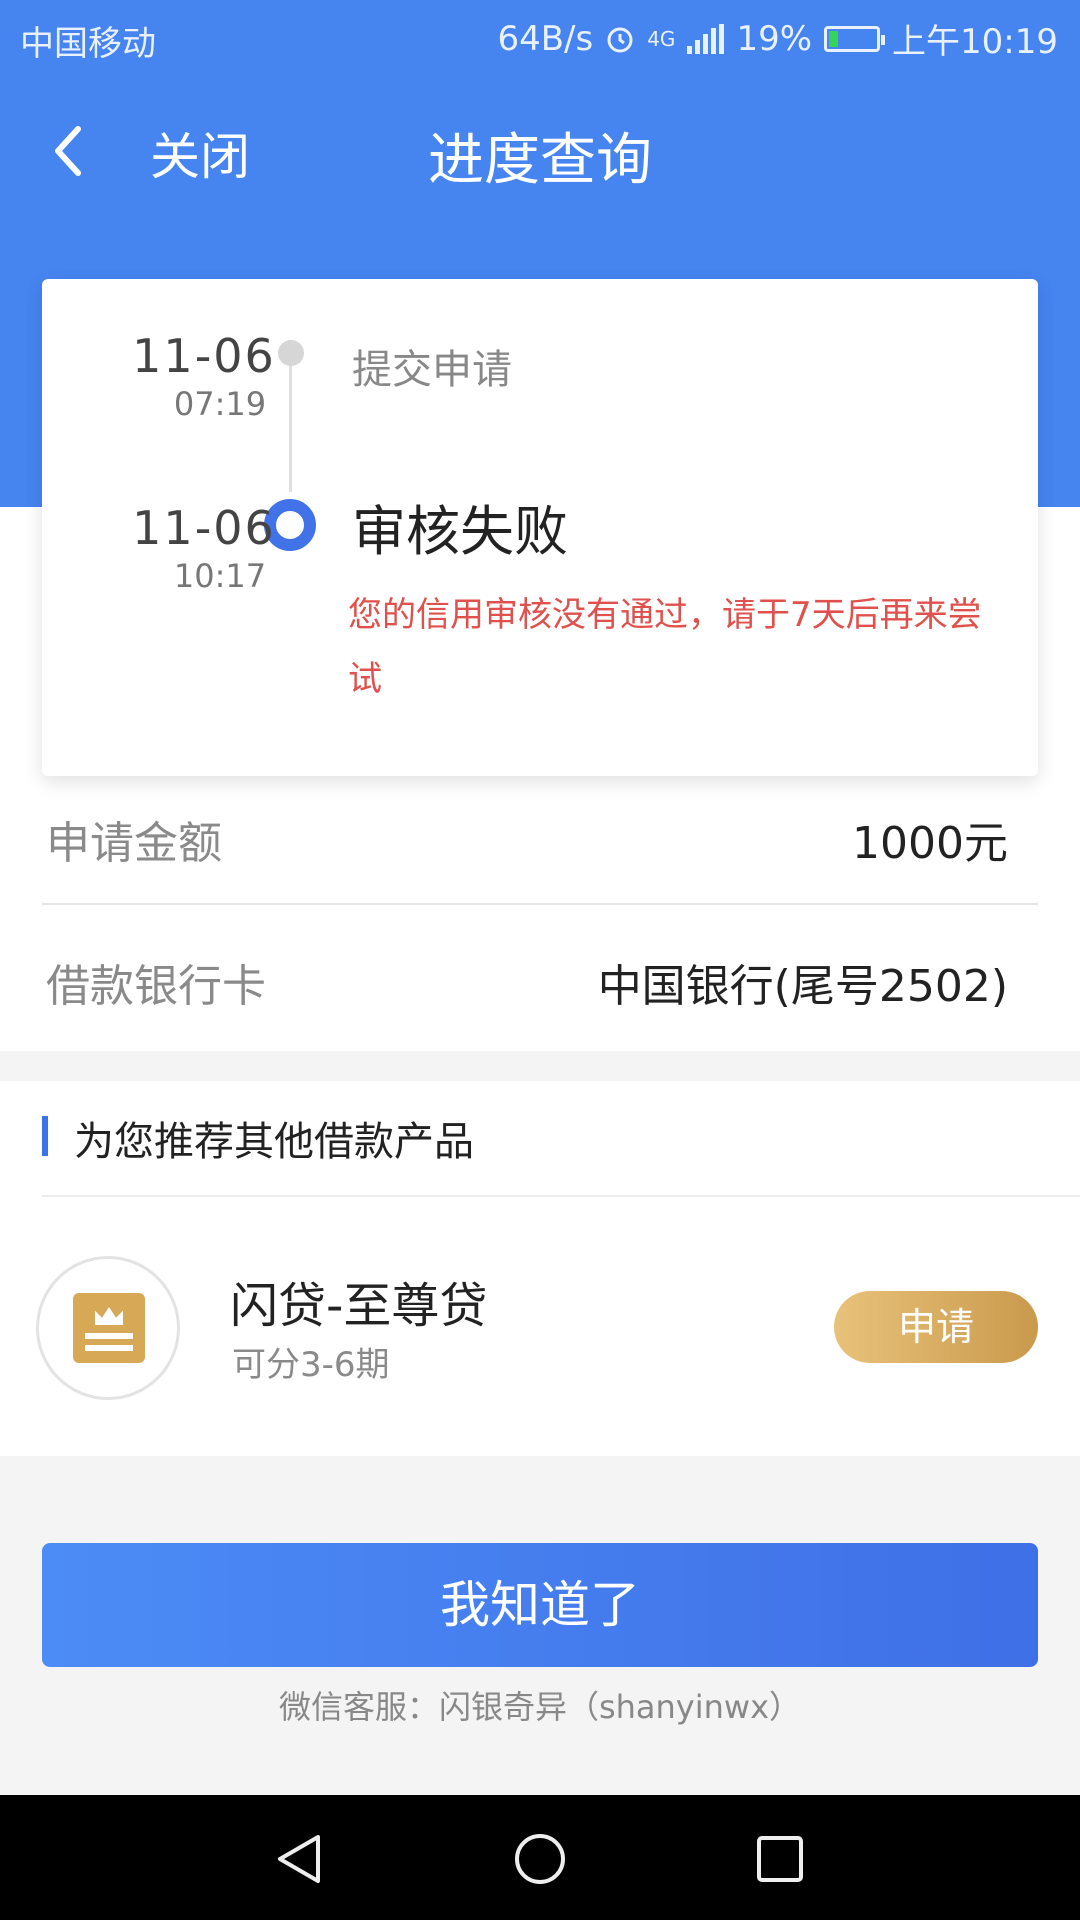 The image size is (1080, 1920). What do you see at coordinates (88, 44) in the screenshot?
I see `carrier-name: 中国移动` at bounding box center [88, 44].